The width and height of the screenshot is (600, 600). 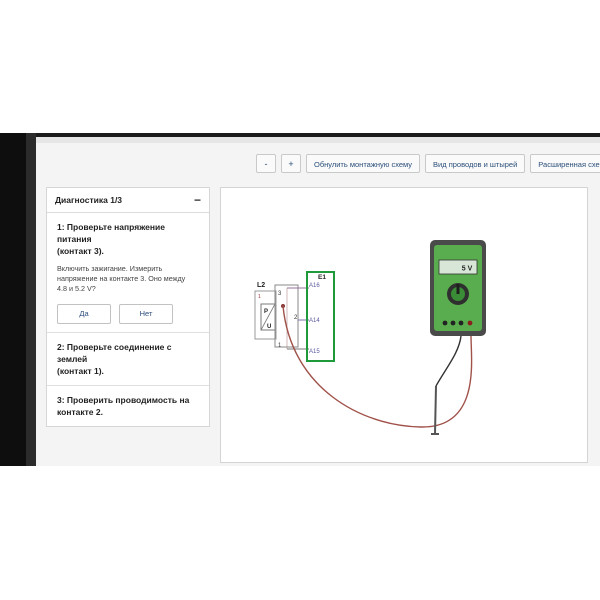 I want to click on step-3-title: 3: Проверить проводимость на контакте 2., so click(x=128, y=406).